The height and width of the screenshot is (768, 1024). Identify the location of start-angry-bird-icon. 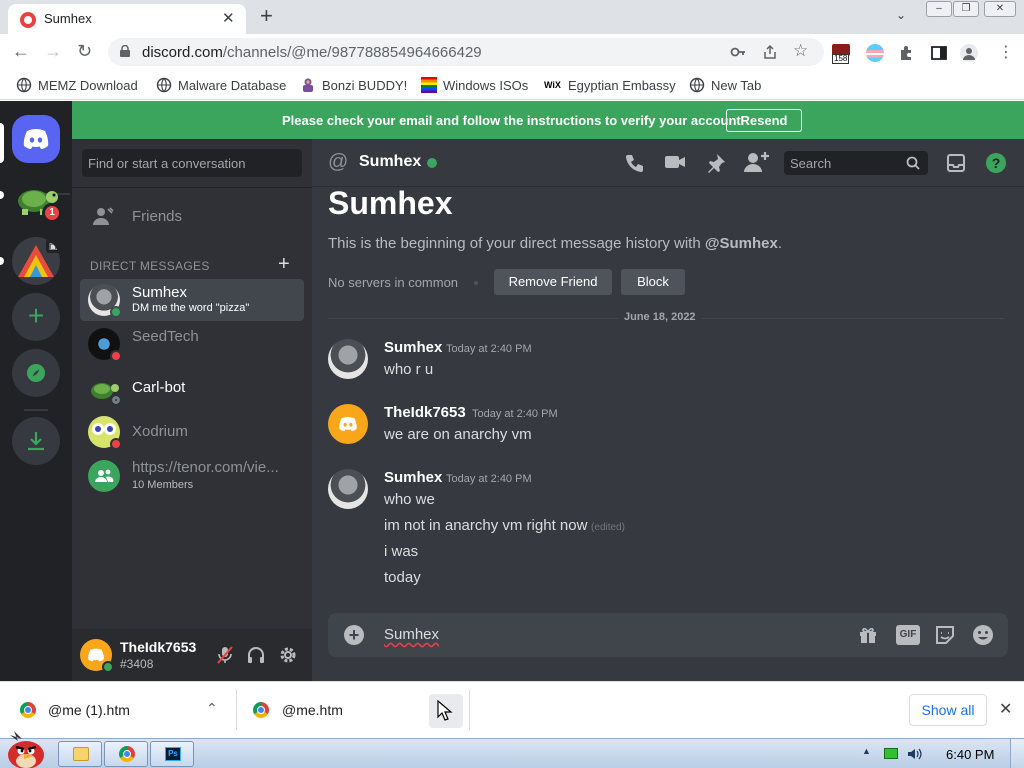
(26, 748).